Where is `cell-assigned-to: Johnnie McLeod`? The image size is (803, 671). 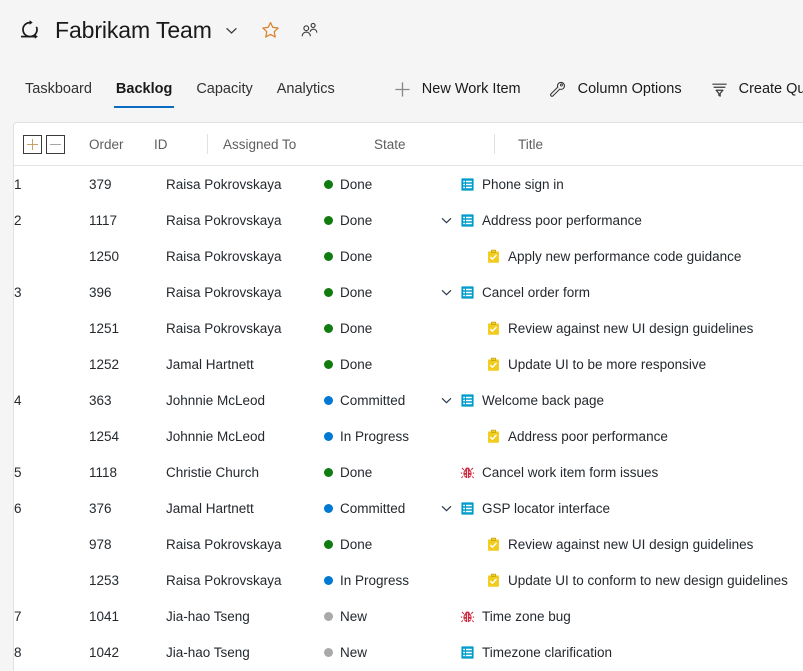 cell-assigned-to: Johnnie McLeod is located at coordinates (216, 400).